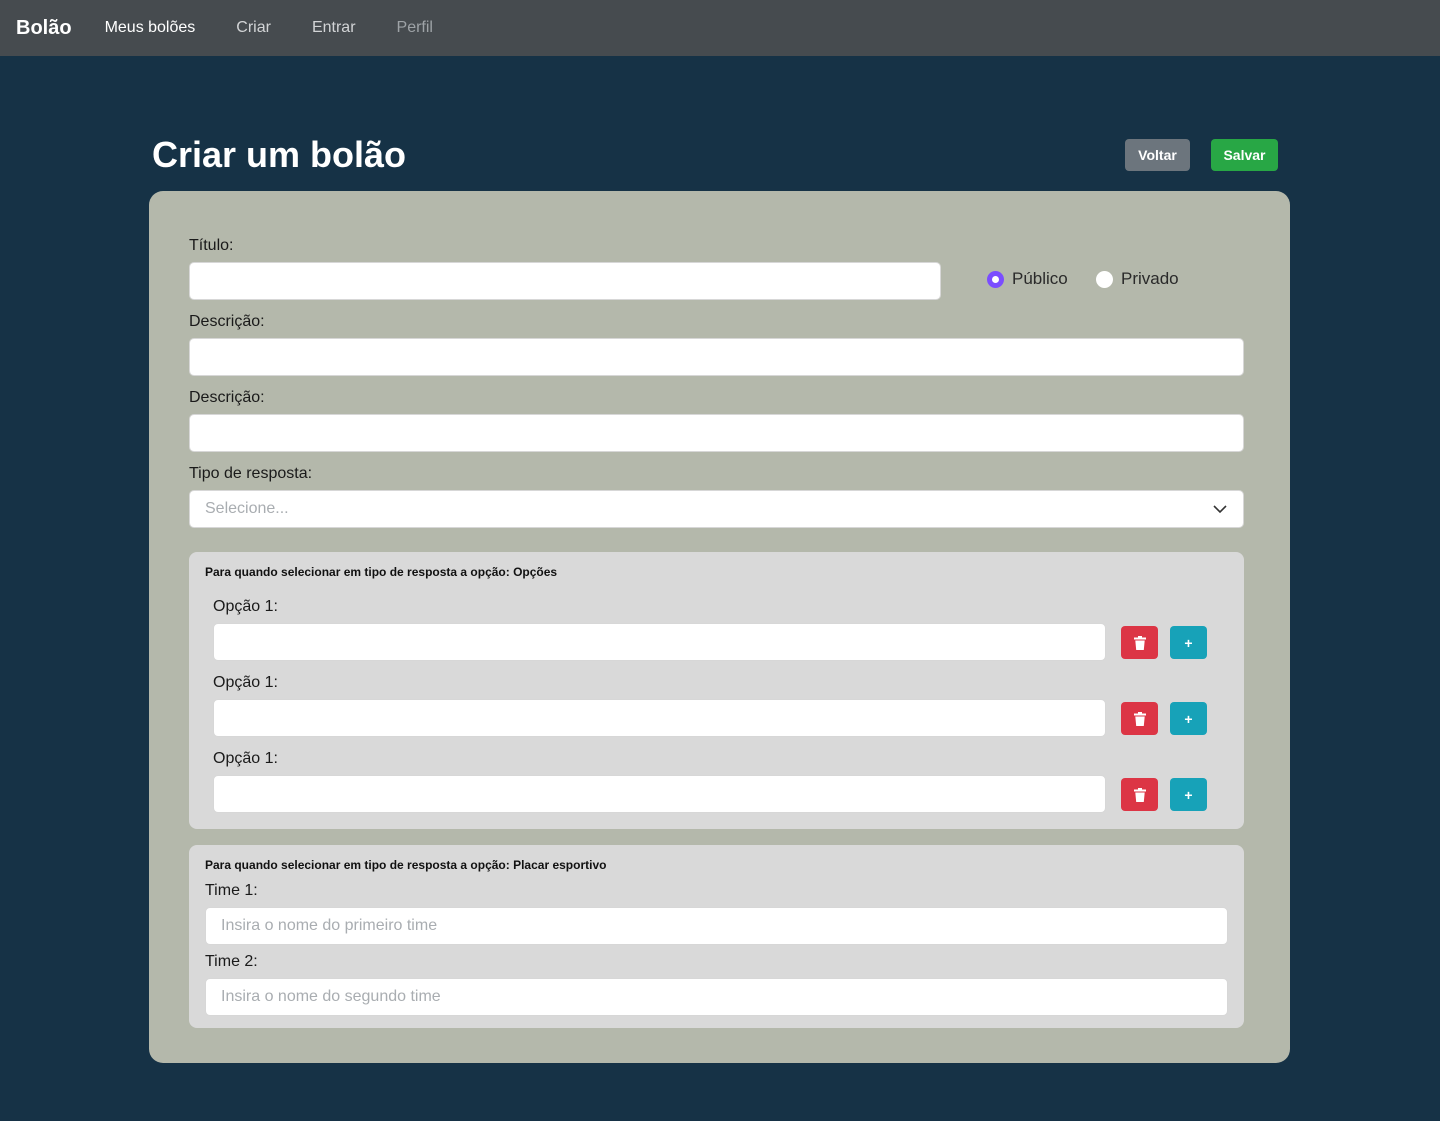 The image size is (1440, 1121). What do you see at coordinates (1150, 278) in the screenshot?
I see `private-radio-label: Privado` at bounding box center [1150, 278].